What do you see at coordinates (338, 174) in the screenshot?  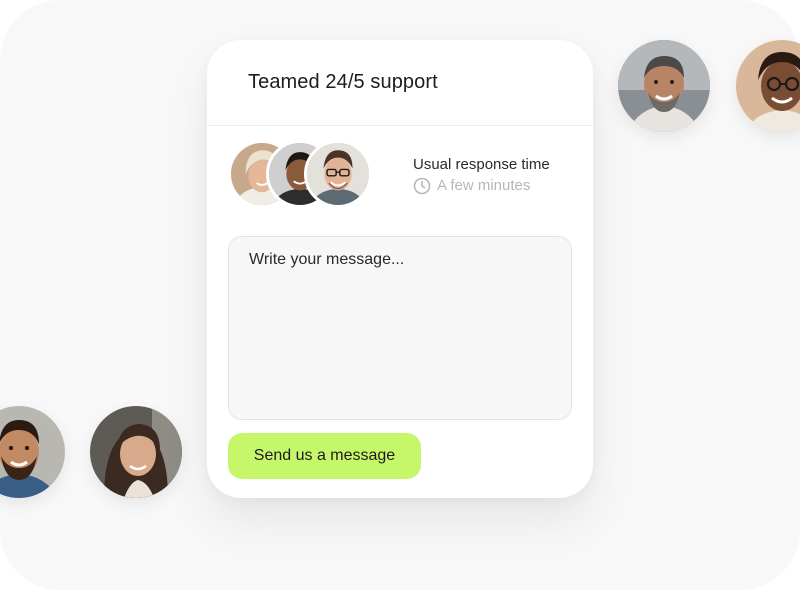 I see `avatar-glasses-man` at bounding box center [338, 174].